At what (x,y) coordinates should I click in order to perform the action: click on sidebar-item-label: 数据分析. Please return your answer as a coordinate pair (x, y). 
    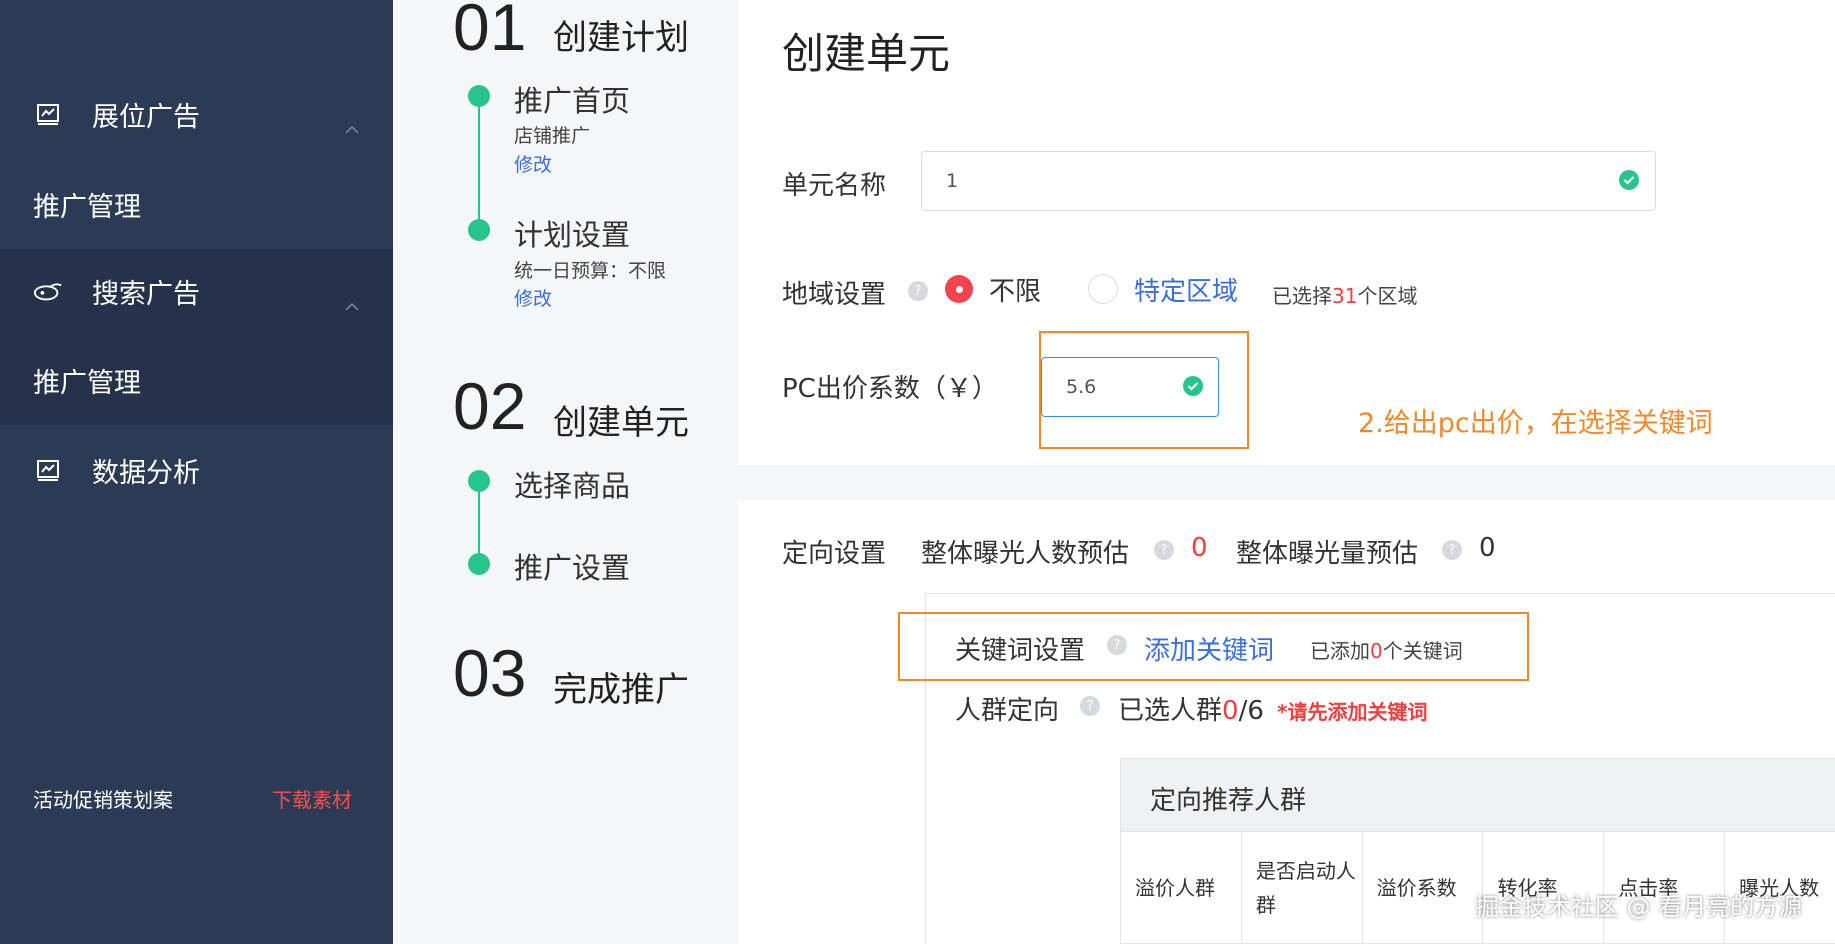
    Looking at the image, I should click on (146, 473).